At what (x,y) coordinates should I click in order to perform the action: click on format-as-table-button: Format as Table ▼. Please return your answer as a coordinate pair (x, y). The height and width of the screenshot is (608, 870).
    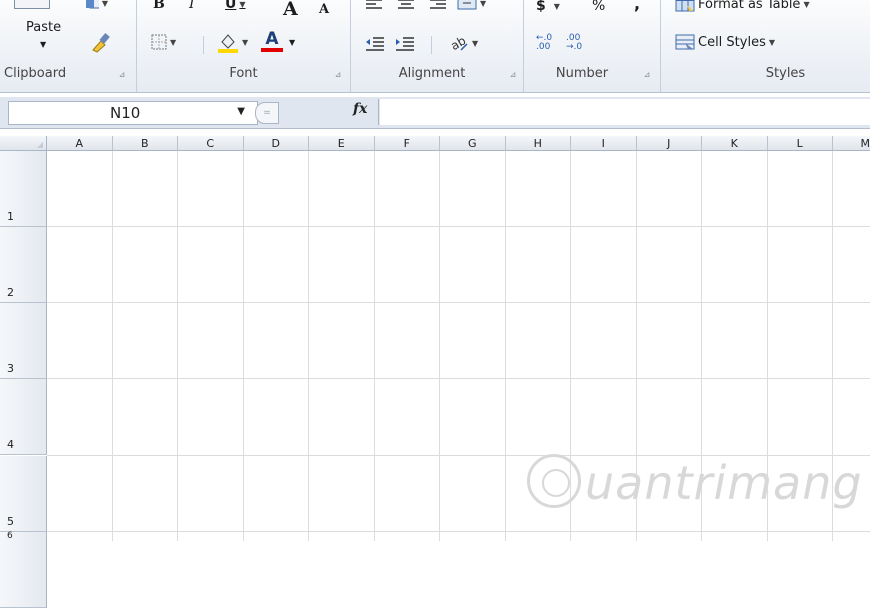
    Looking at the image, I should click on (742, 6).